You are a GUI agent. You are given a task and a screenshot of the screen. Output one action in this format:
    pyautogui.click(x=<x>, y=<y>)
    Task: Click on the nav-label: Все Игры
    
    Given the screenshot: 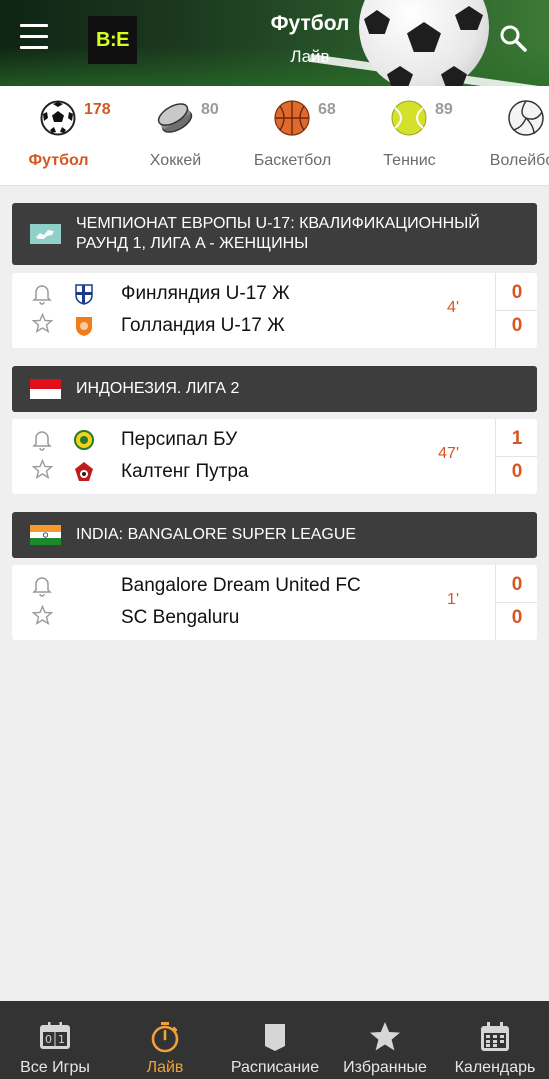 What is the action you would take?
    pyautogui.click(x=55, y=1067)
    